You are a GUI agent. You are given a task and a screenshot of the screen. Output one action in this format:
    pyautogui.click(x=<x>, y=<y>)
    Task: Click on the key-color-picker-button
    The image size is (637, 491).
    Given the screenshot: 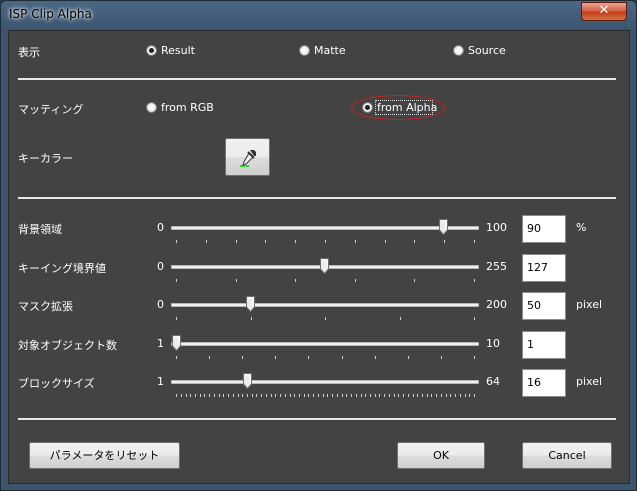 What is the action you would take?
    pyautogui.click(x=247, y=157)
    